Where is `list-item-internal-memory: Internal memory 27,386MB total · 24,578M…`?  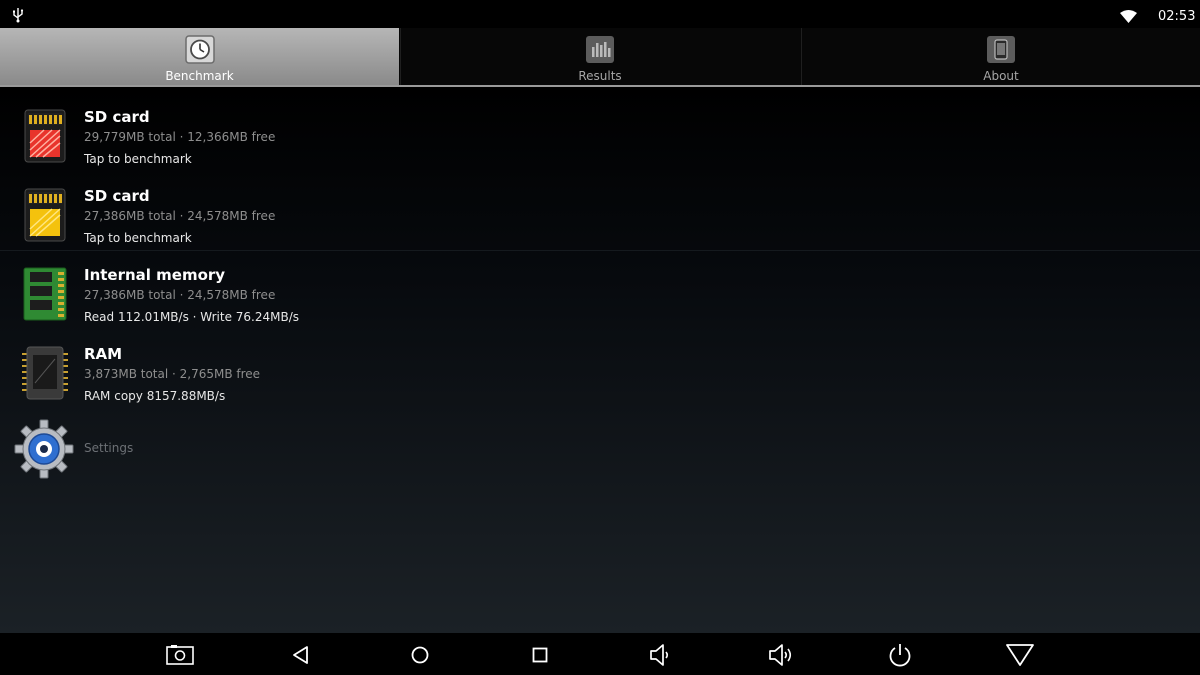 list-item-internal-memory: Internal memory 27,386MB total · 24,578M… is located at coordinates (600, 290).